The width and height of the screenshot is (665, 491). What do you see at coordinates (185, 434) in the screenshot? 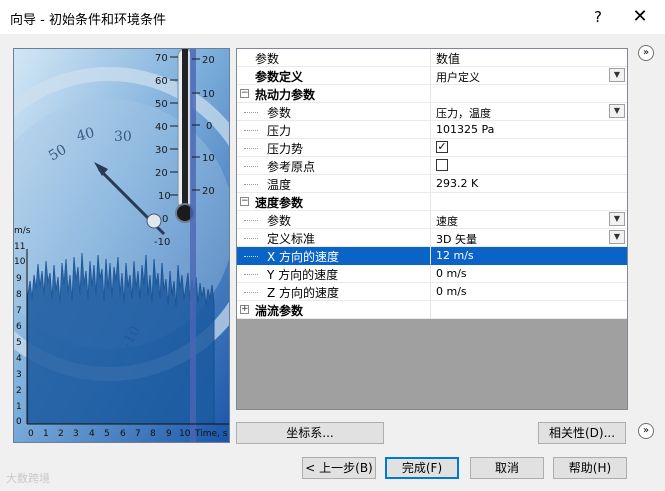
I see `x-axis-tick: 10` at bounding box center [185, 434].